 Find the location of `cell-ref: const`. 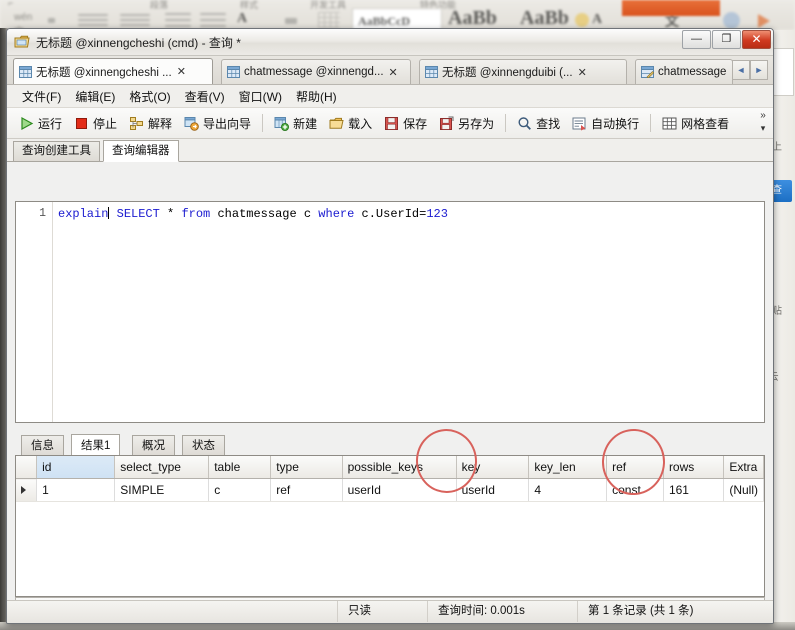

cell-ref: const is located at coordinates (635, 490).